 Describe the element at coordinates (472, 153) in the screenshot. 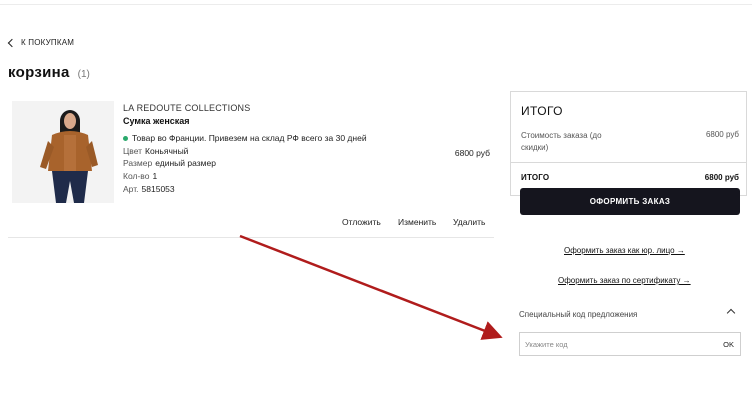

I see `product-price: 6800 руб` at that location.